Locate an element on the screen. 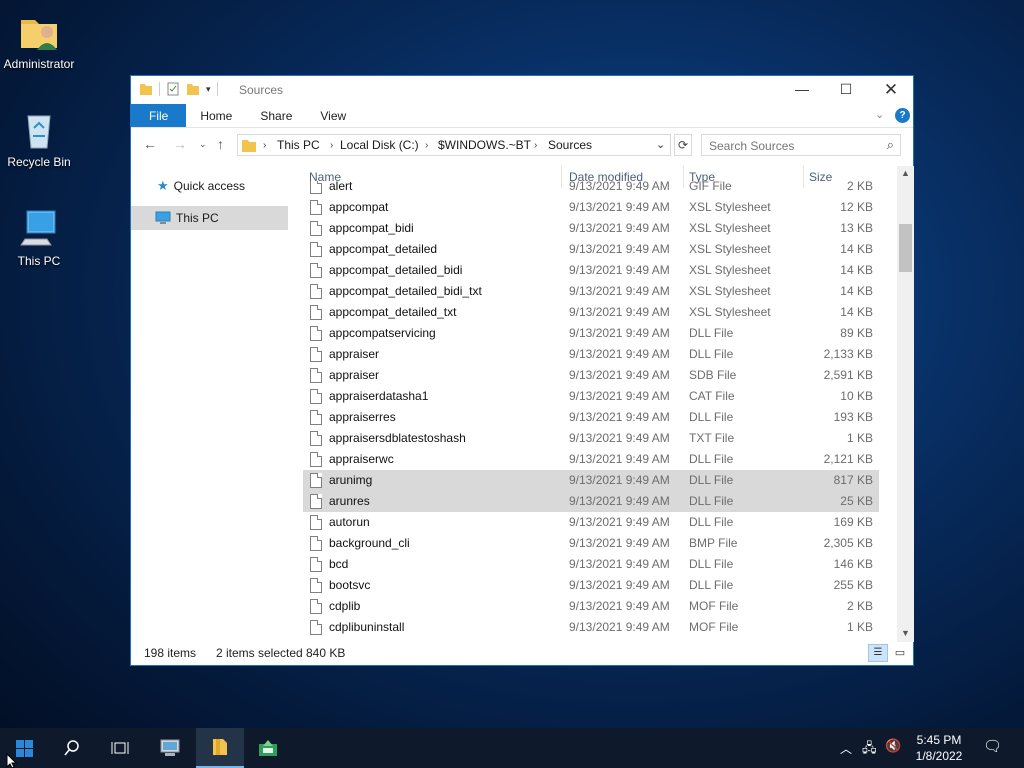 The height and width of the screenshot is (768, 1024). tab-home: Home is located at coordinates (216, 115).